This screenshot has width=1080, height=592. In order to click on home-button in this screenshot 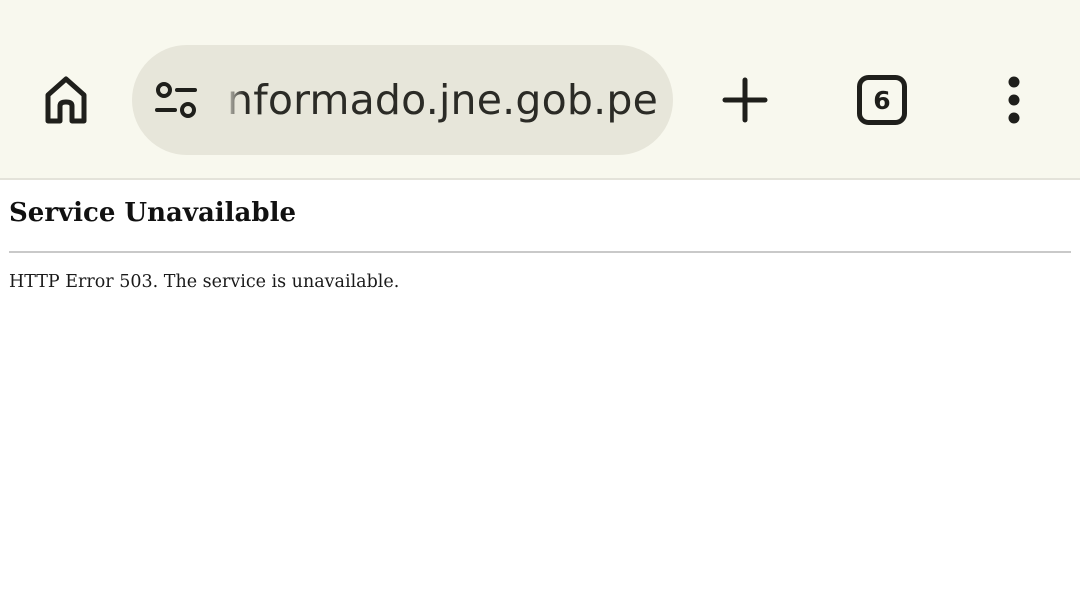, I will do `click(66, 100)`.